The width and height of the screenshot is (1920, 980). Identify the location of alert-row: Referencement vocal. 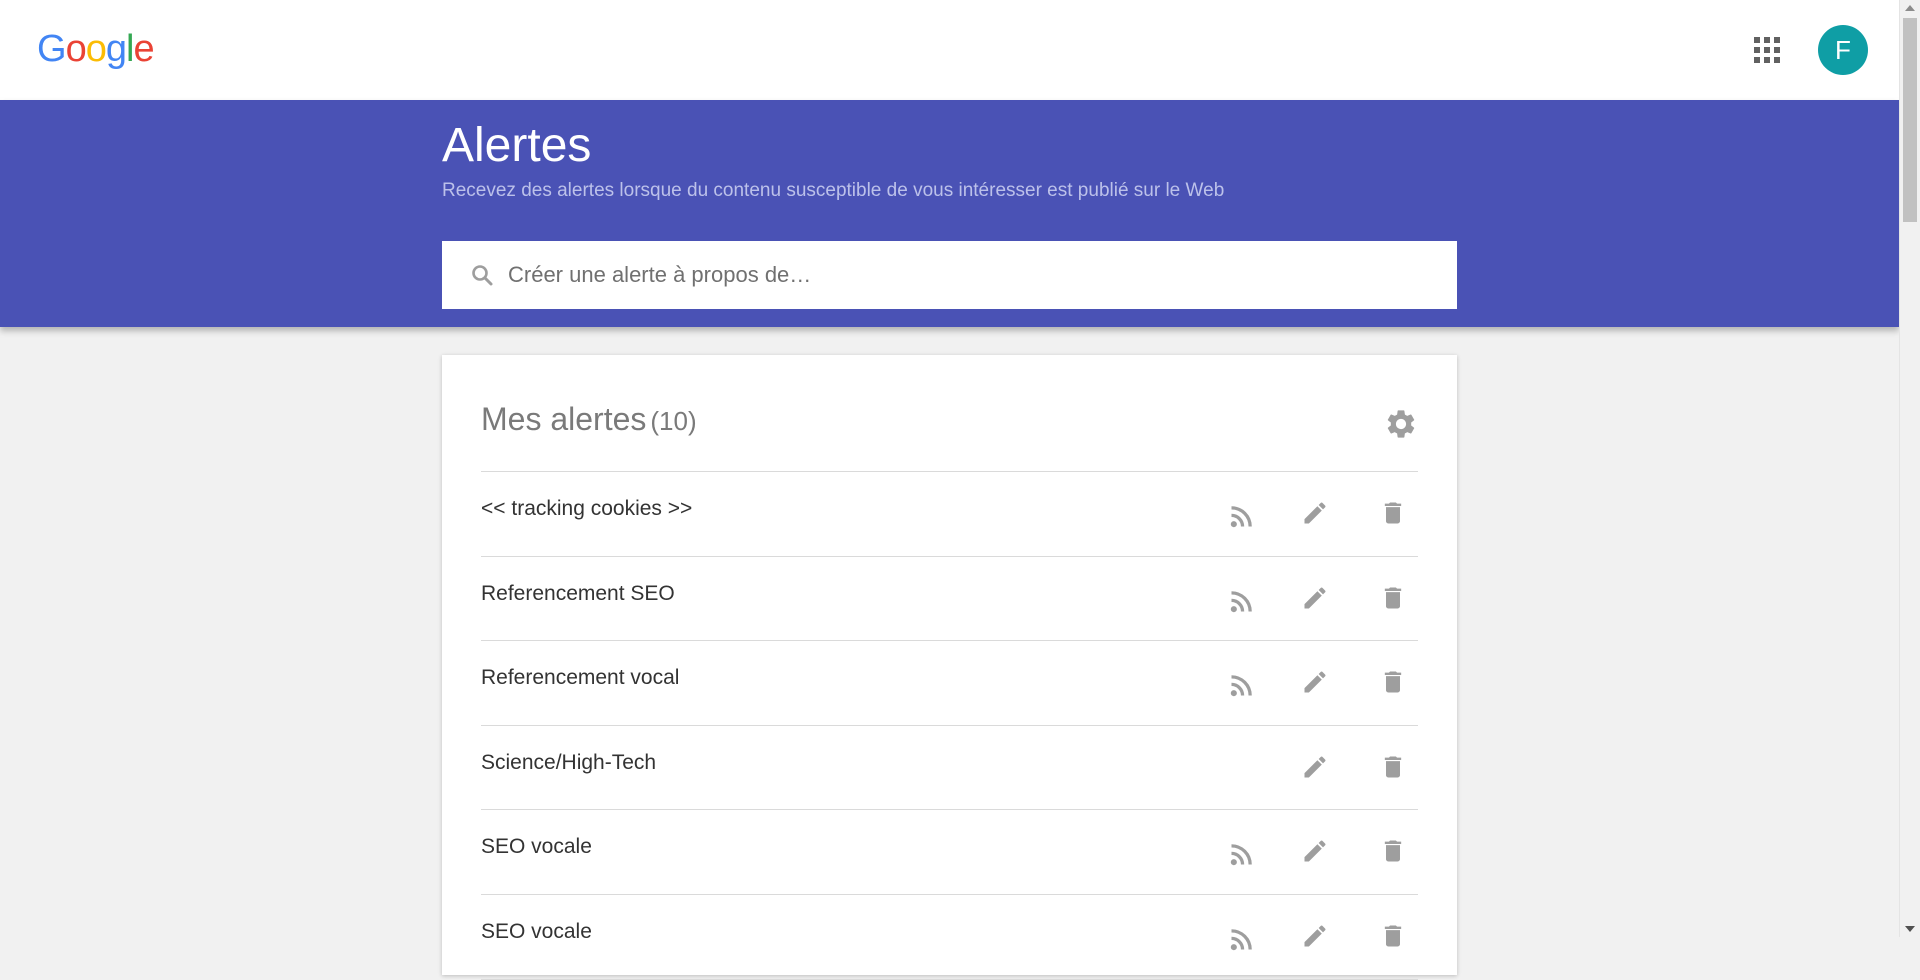
(949, 683).